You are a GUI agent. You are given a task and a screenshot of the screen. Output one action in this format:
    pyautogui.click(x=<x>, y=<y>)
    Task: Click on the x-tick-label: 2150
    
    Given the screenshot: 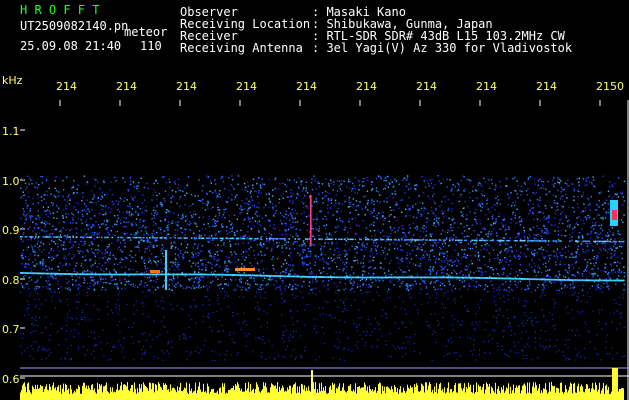 What is the action you would take?
    pyautogui.click(x=610, y=86)
    